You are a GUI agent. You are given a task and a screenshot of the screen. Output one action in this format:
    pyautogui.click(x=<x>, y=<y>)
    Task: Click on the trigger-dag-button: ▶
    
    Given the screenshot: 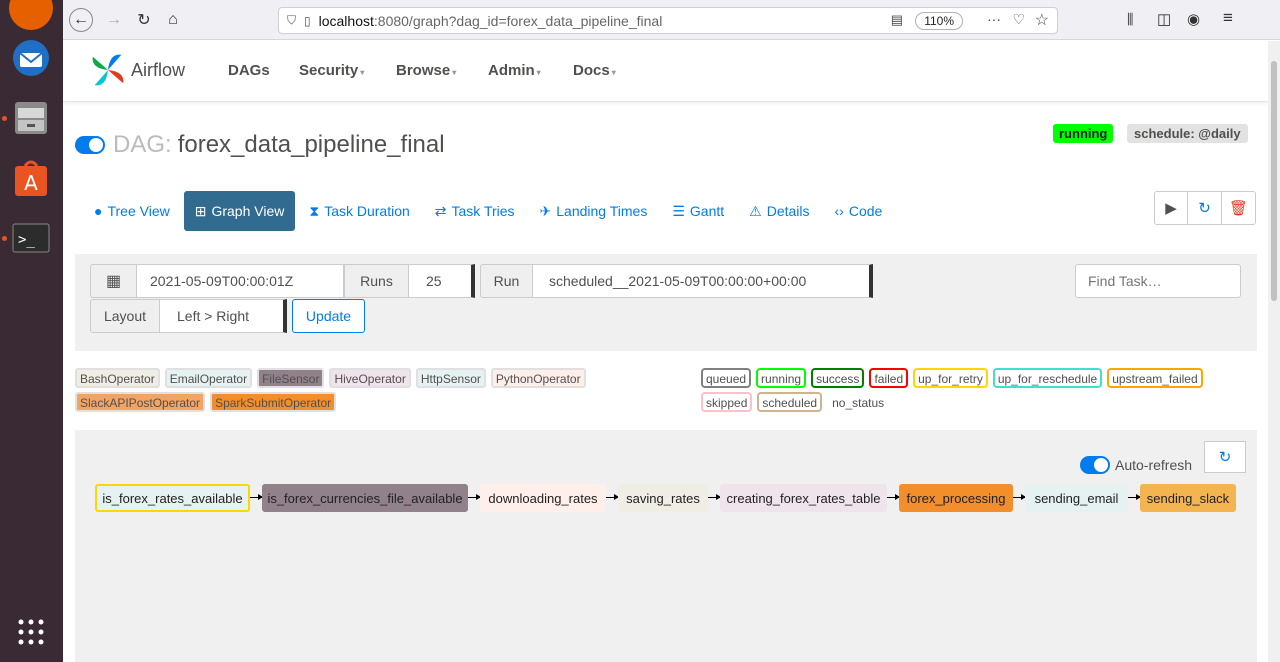 What is the action you would take?
    pyautogui.click(x=1171, y=208)
    